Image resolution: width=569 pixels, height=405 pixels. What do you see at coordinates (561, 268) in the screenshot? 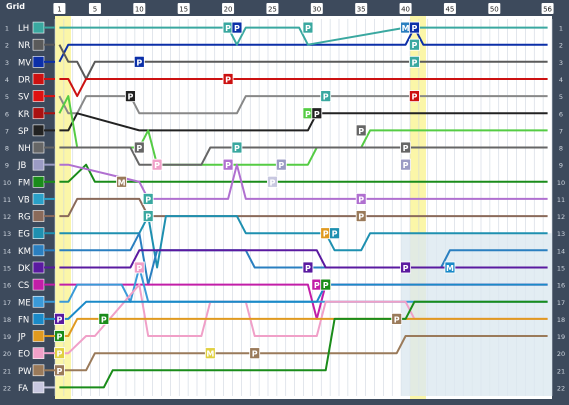
I see `final-position-number: 15` at bounding box center [561, 268].